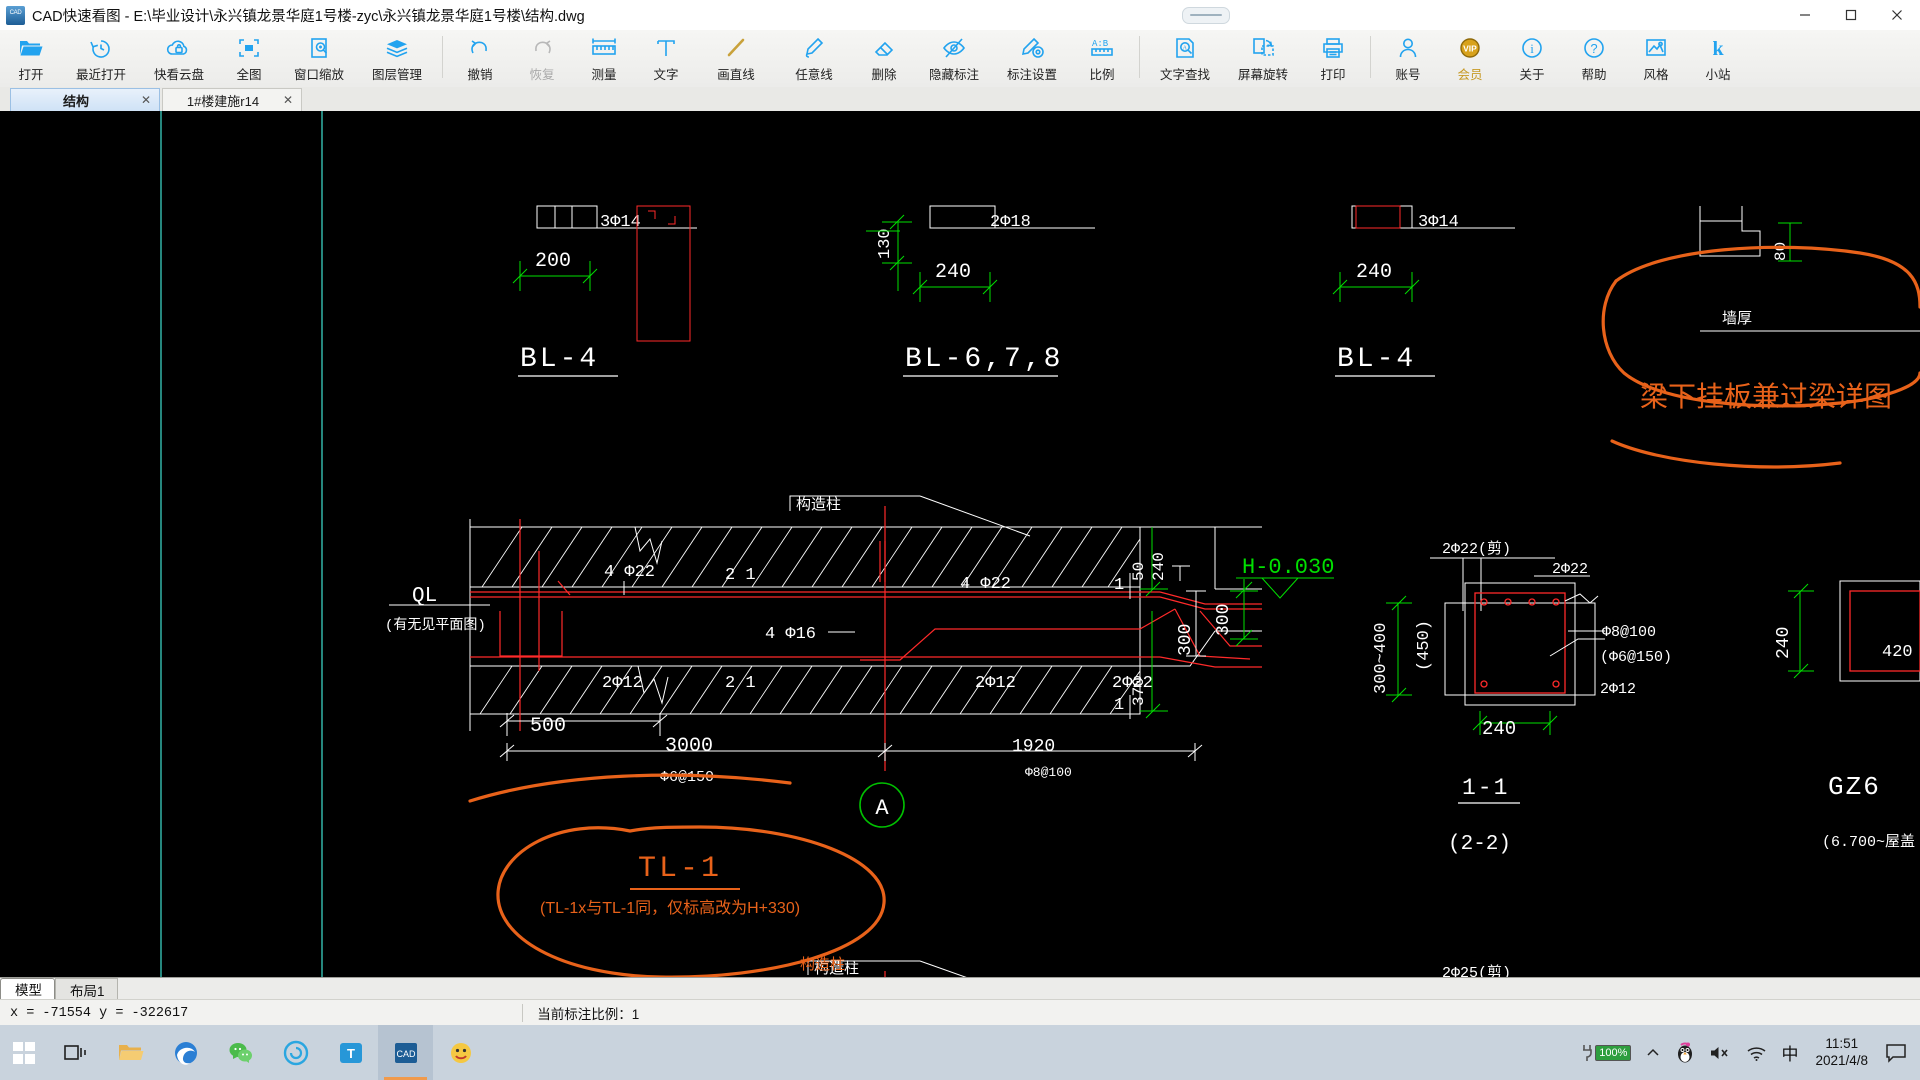  I want to click on style-picture-icon, so click(1656, 47).